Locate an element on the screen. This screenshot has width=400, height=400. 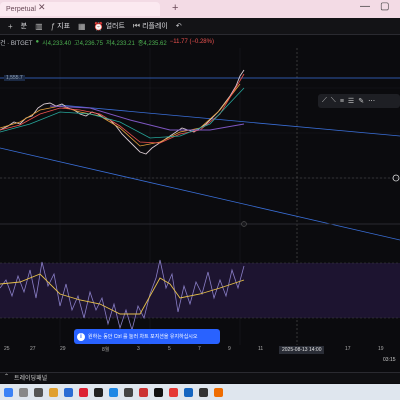
x-tick: 7 is located at coordinates (199, 349).